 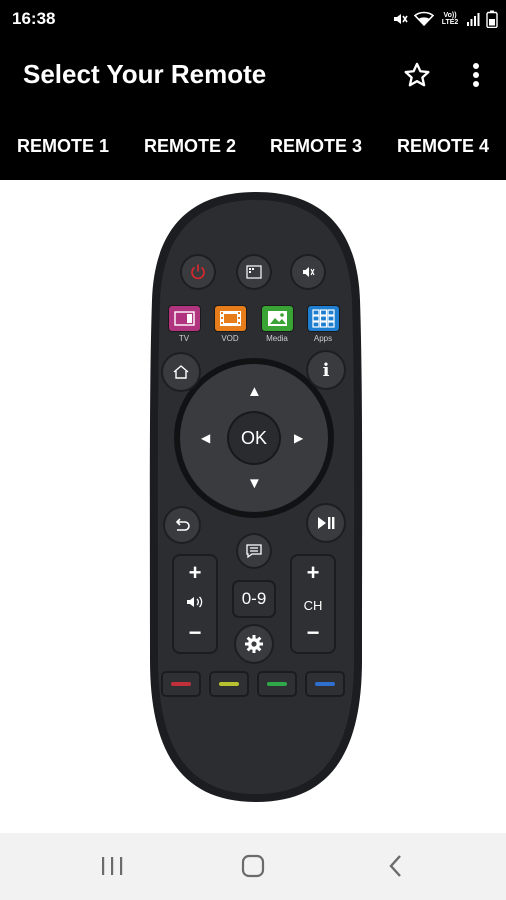 I want to click on media-app-button, so click(x=277, y=318).